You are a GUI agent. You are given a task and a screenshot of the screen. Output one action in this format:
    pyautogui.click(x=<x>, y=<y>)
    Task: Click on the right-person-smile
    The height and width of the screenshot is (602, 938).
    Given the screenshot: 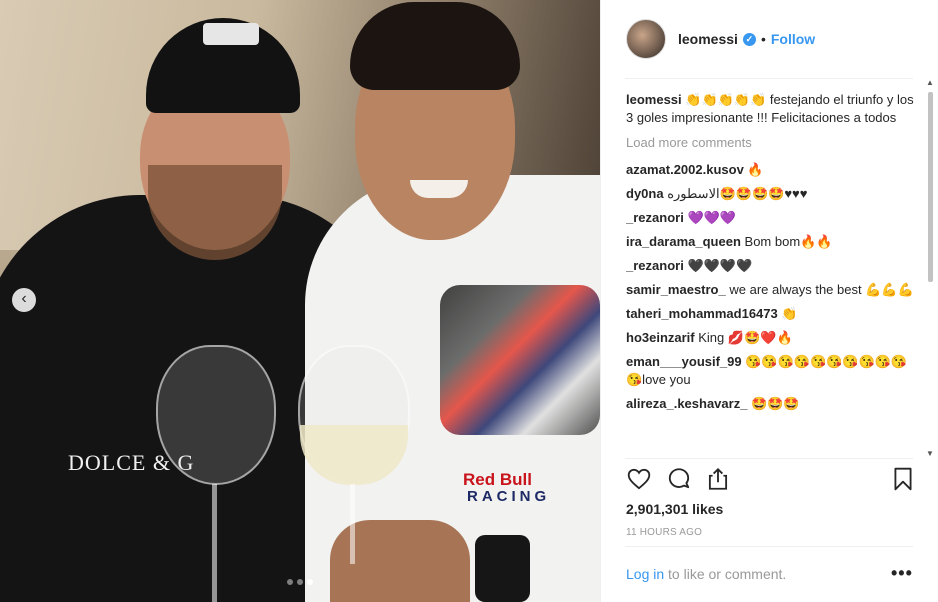 What is the action you would take?
    pyautogui.click(x=439, y=189)
    